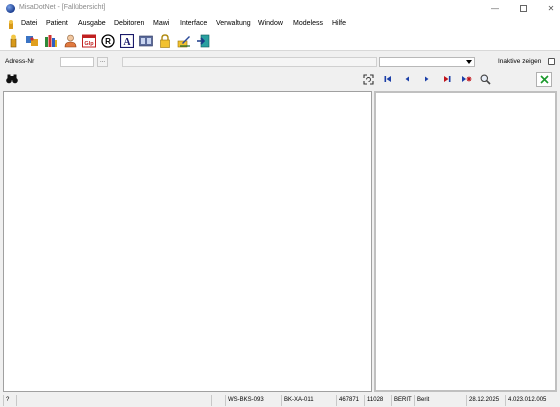 The width and height of the screenshot is (560, 407). I want to click on close-view-button, so click(544, 79).